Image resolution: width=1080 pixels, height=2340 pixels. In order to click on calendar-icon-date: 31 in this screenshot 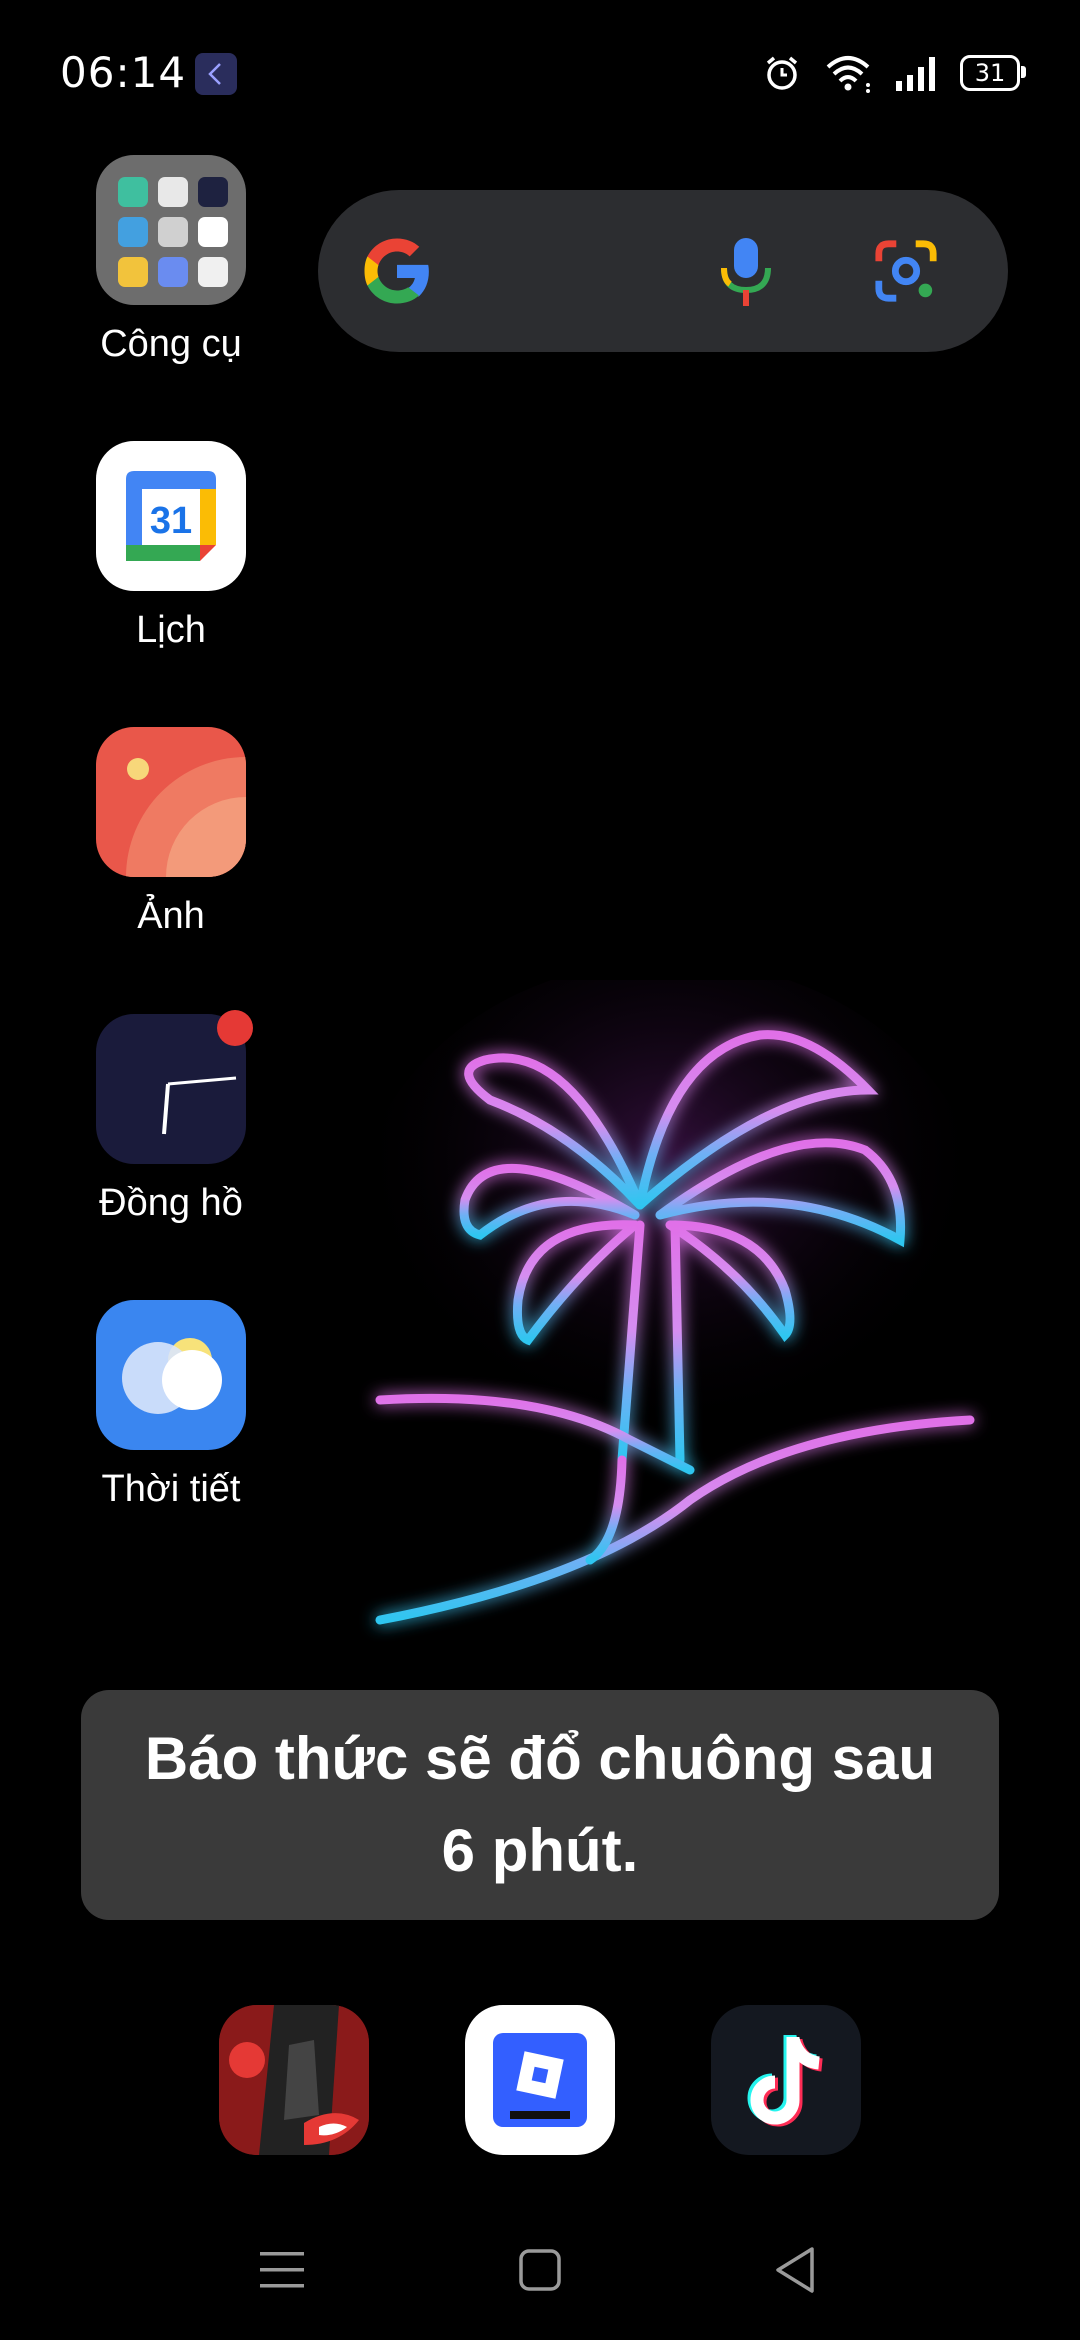, I will do `click(171, 521)`.